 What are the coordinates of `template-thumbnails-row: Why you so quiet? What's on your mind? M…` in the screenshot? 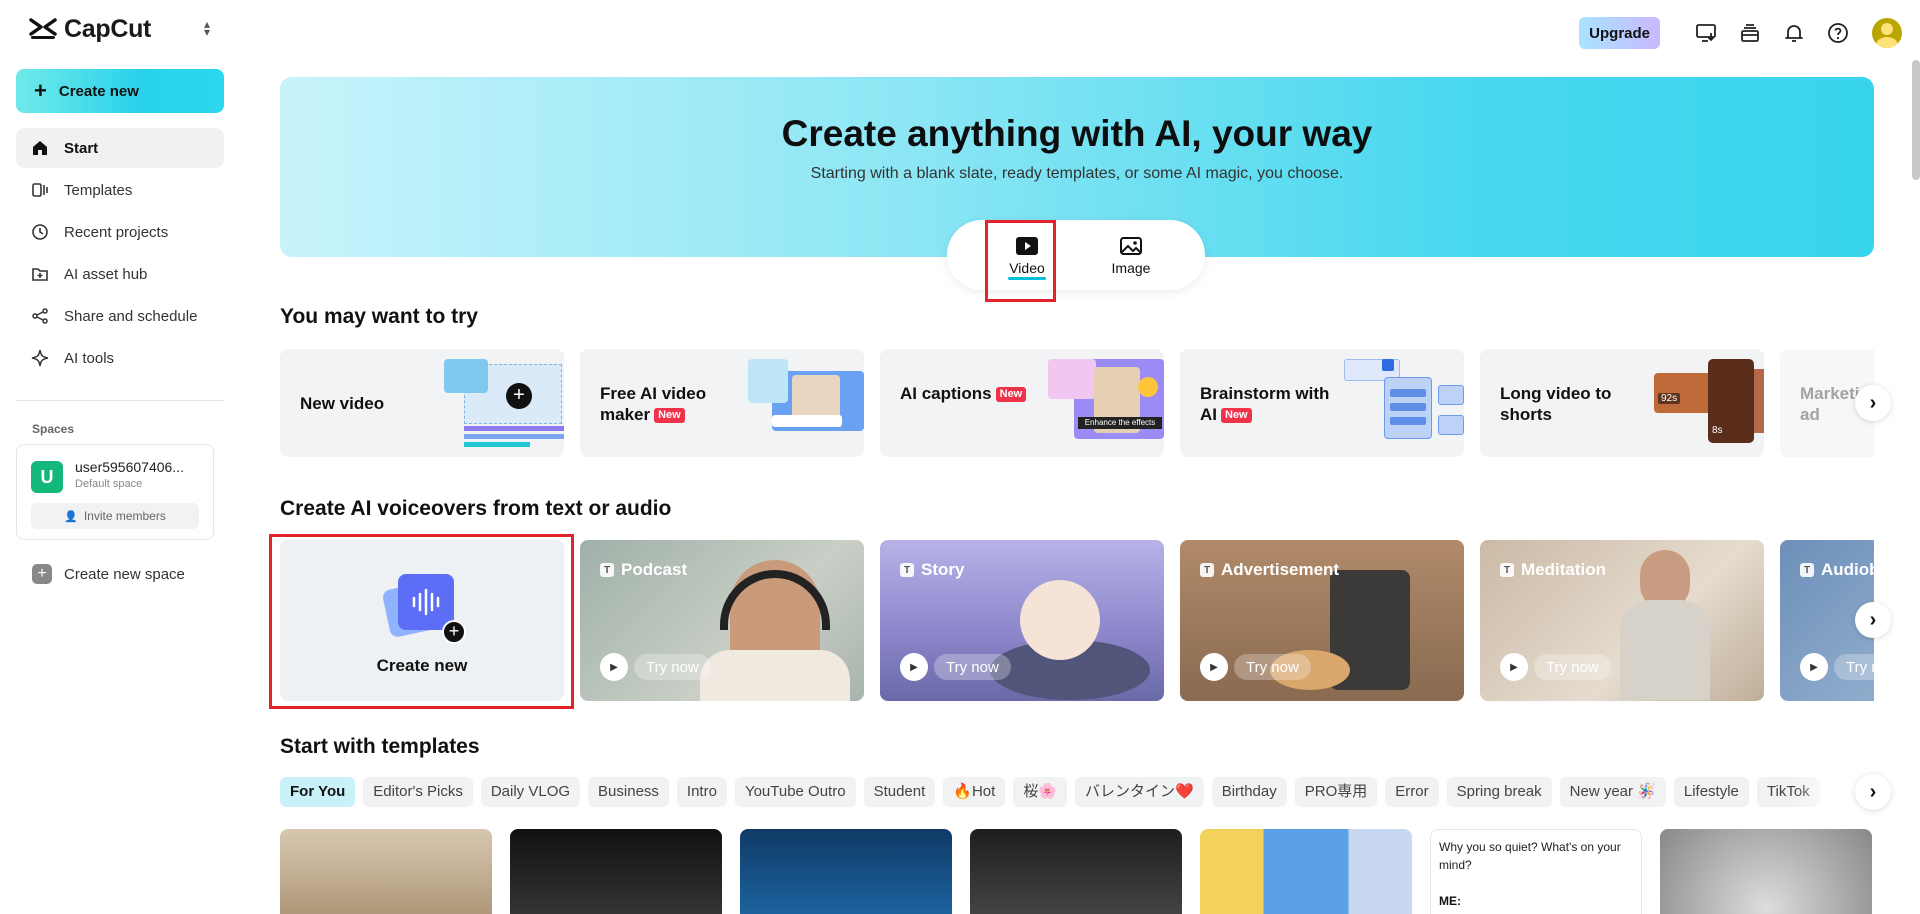 It's located at (1077, 871).